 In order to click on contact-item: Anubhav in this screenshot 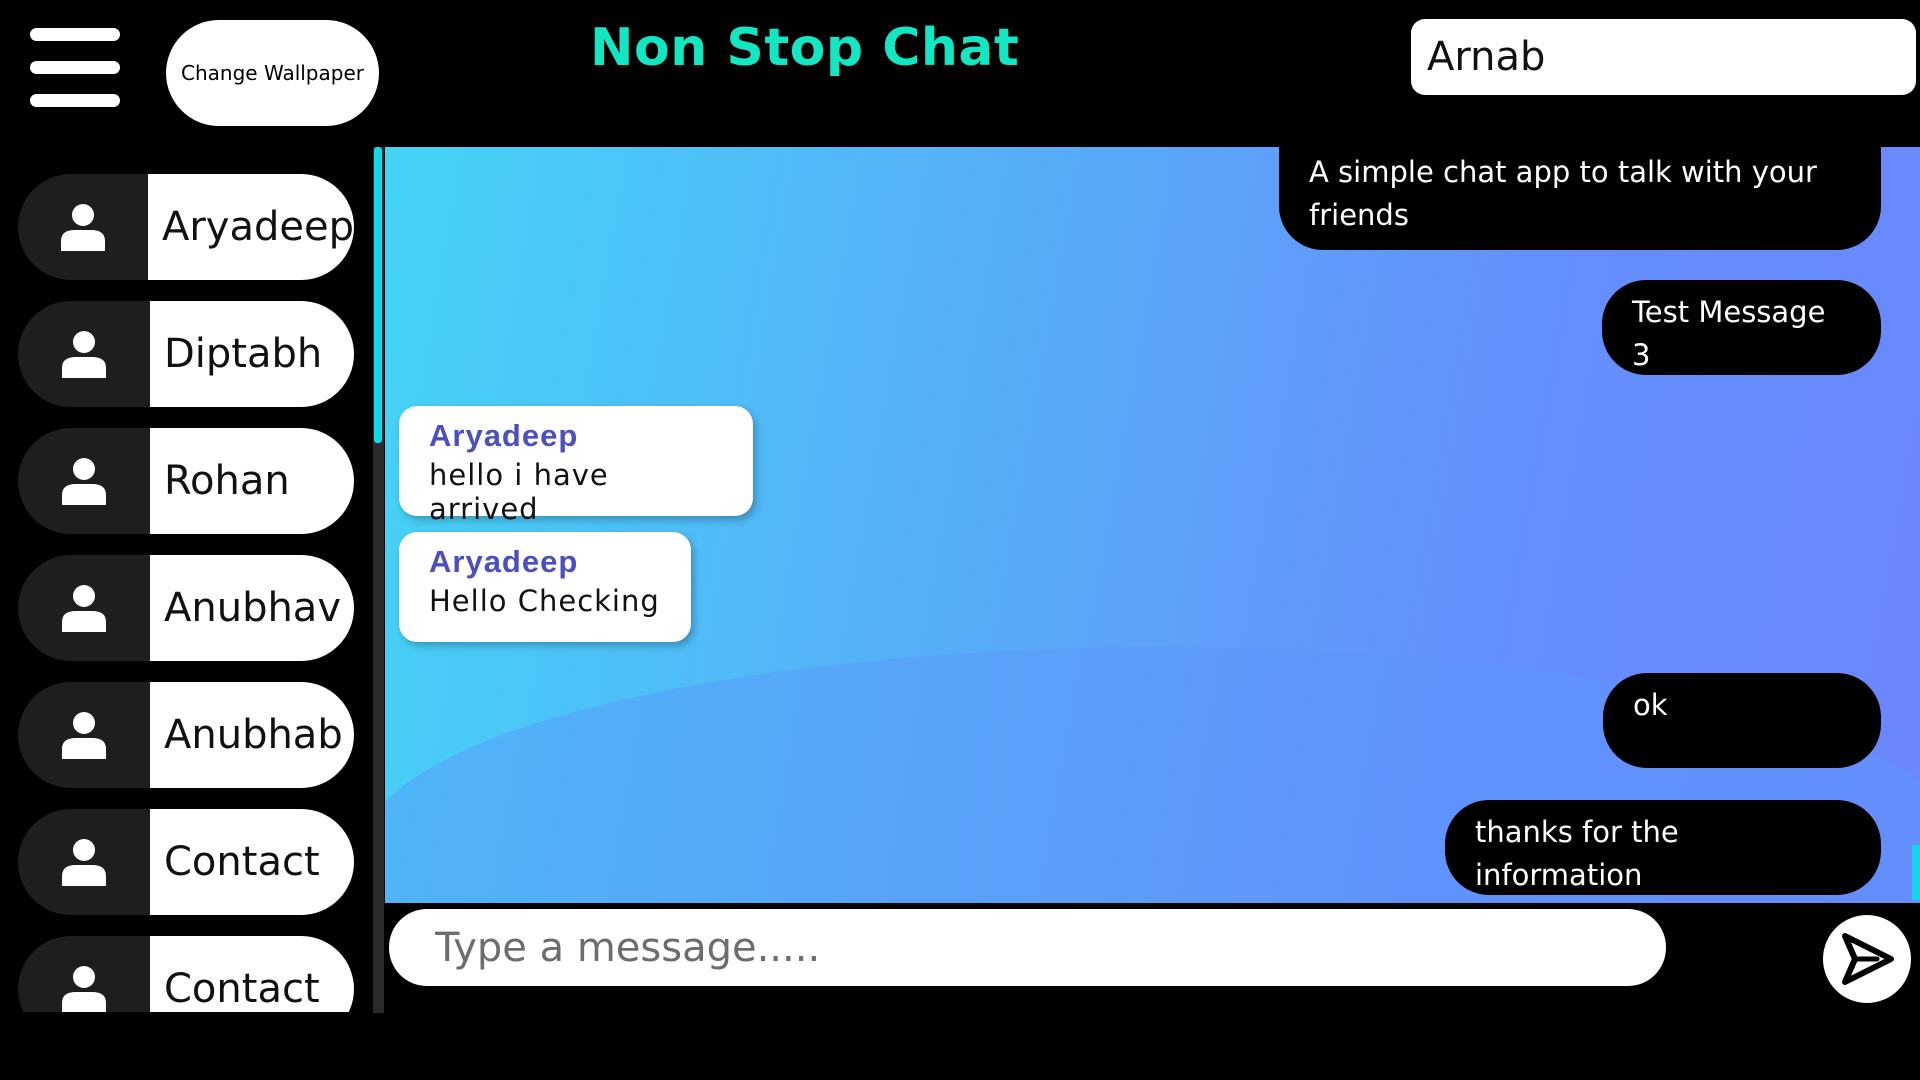, I will do `click(186, 608)`.